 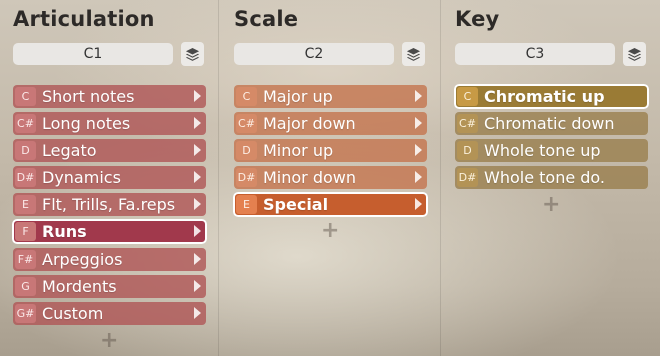 I want to click on item-label: Major up, so click(x=298, y=96).